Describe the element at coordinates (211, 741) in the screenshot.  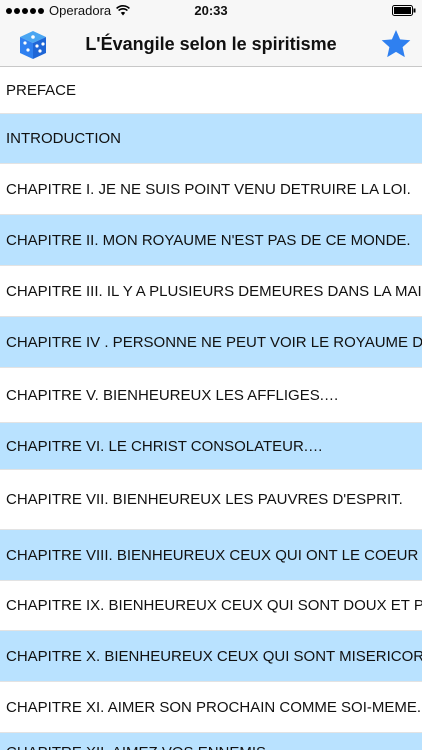
I see `chapter-row: CHAPITRE XII. AIMEZ VOS ENNEMIS` at that location.